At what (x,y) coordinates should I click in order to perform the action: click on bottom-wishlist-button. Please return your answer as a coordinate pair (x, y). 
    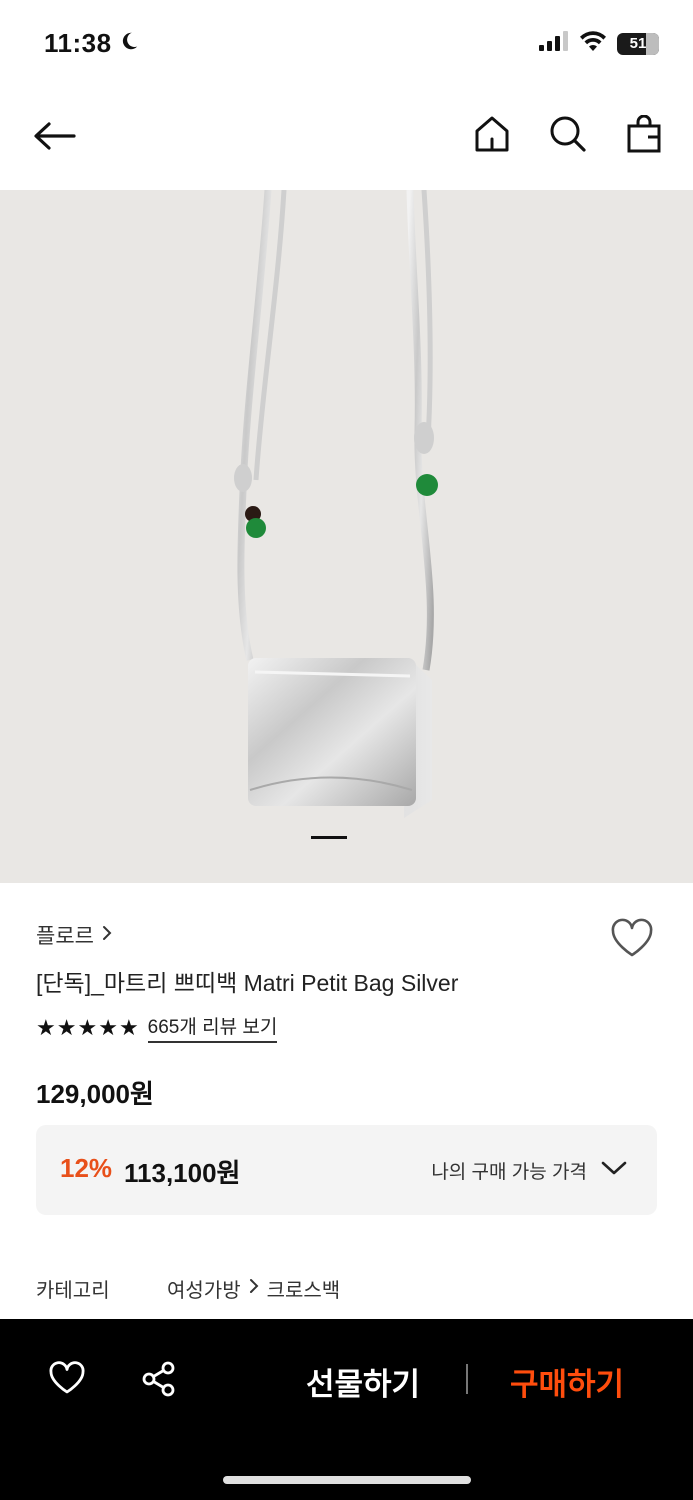
    Looking at the image, I should click on (68, 1380).